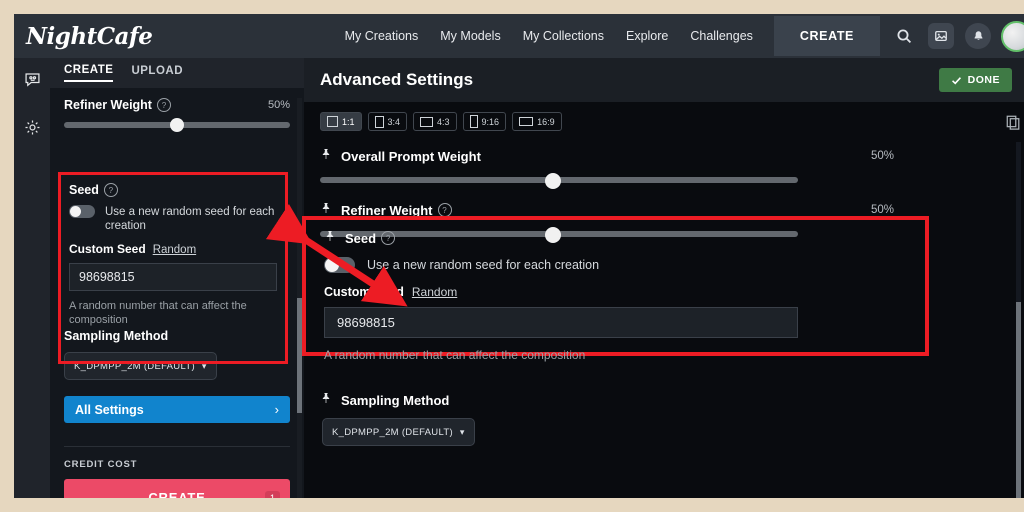 The image size is (1024, 512). What do you see at coordinates (177, 125) in the screenshot?
I see `sidebar-refiner-weight-slider` at bounding box center [177, 125].